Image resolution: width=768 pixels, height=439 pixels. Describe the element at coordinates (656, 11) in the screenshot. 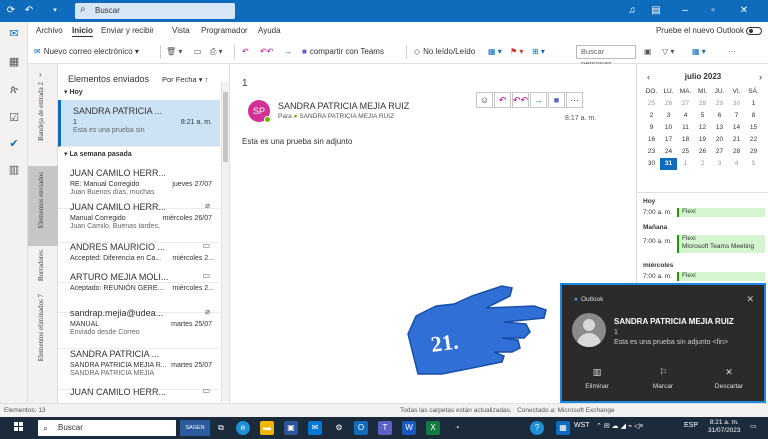

I see `ribbon-display-icon: ▤` at that location.